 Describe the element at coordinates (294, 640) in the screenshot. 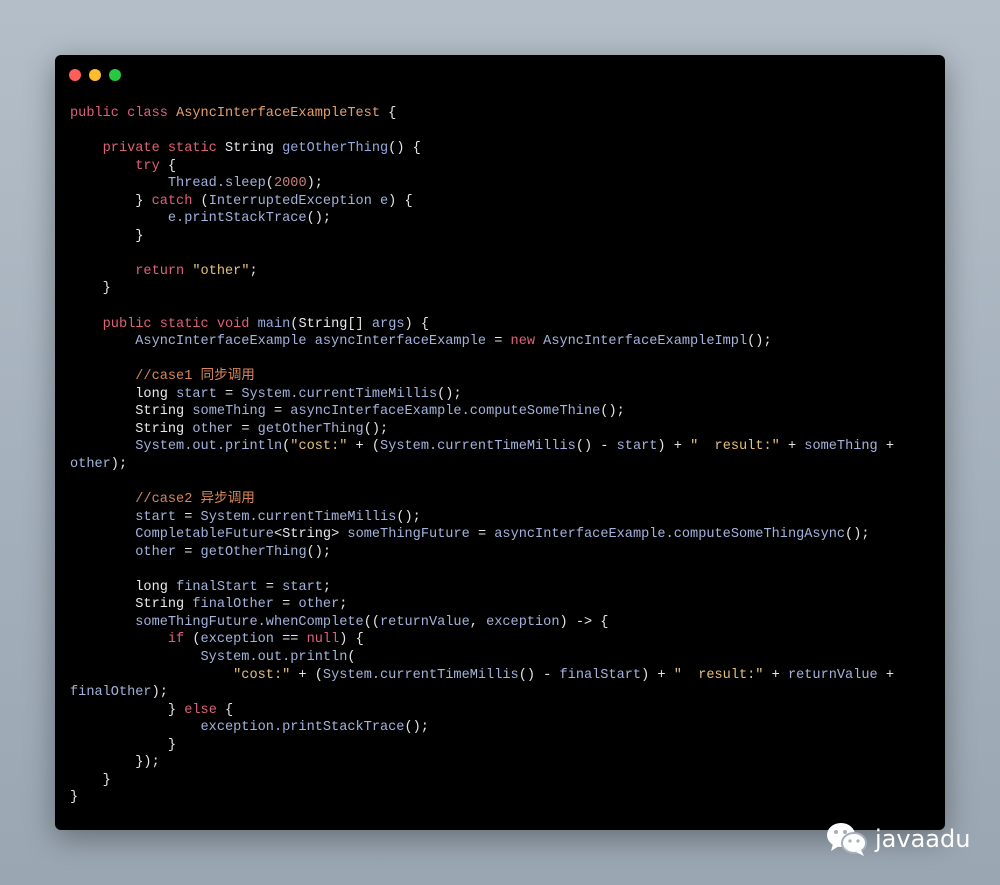

I see `token-punctuation: ==` at that location.